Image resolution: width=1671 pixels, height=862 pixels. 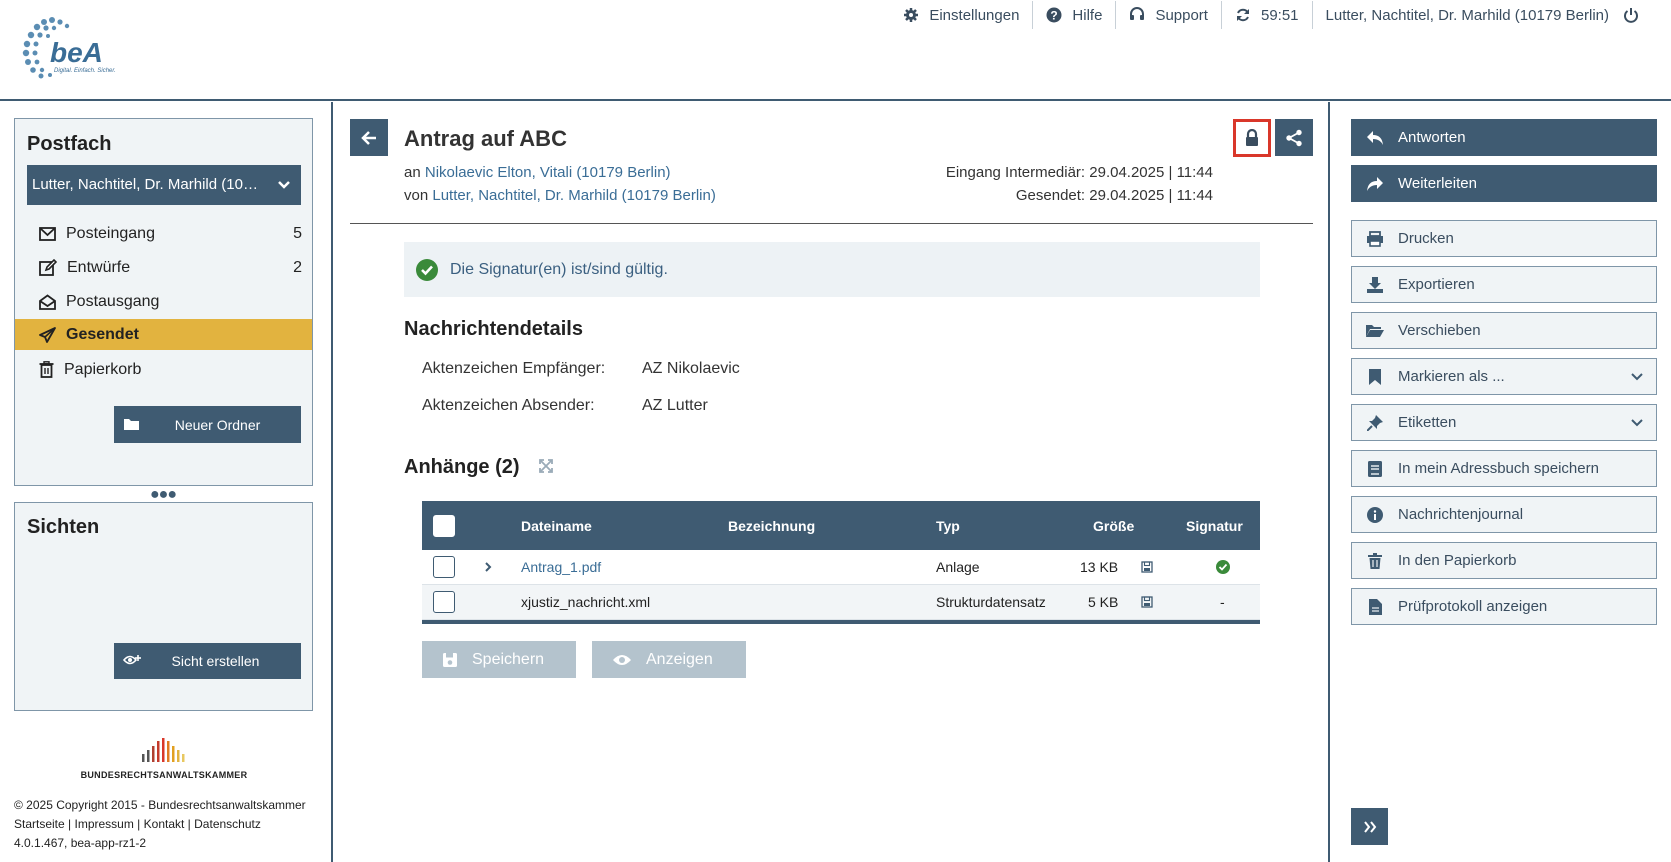 What do you see at coordinates (427, 269) in the screenshot?
I see `check-circle-icon` at bounding box center [427, 269].